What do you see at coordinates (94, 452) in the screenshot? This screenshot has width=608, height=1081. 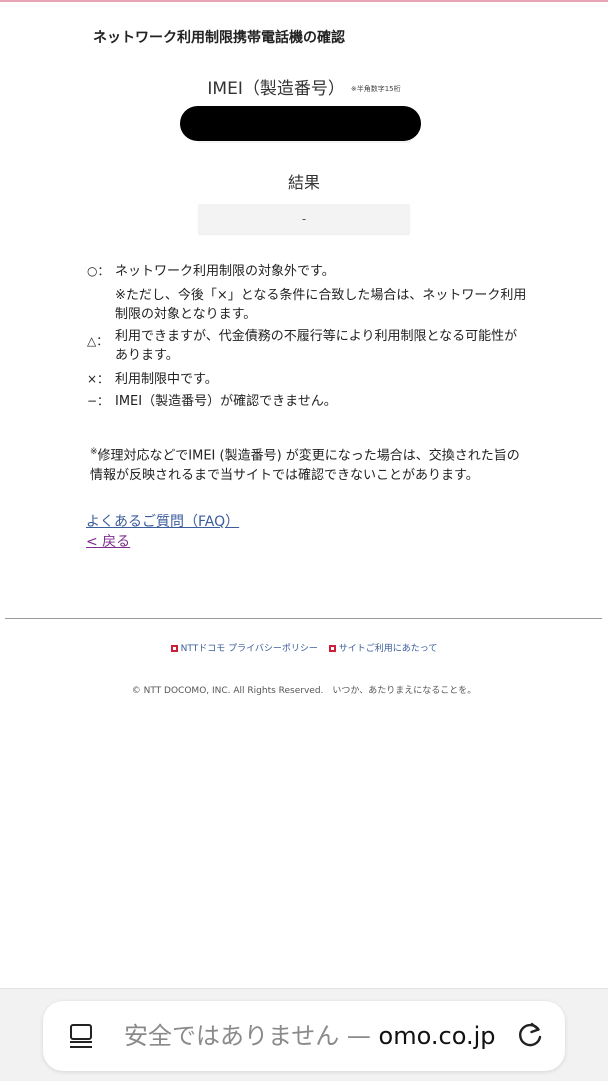 I see `note-mark: ※` at bounding box center [94, 452].